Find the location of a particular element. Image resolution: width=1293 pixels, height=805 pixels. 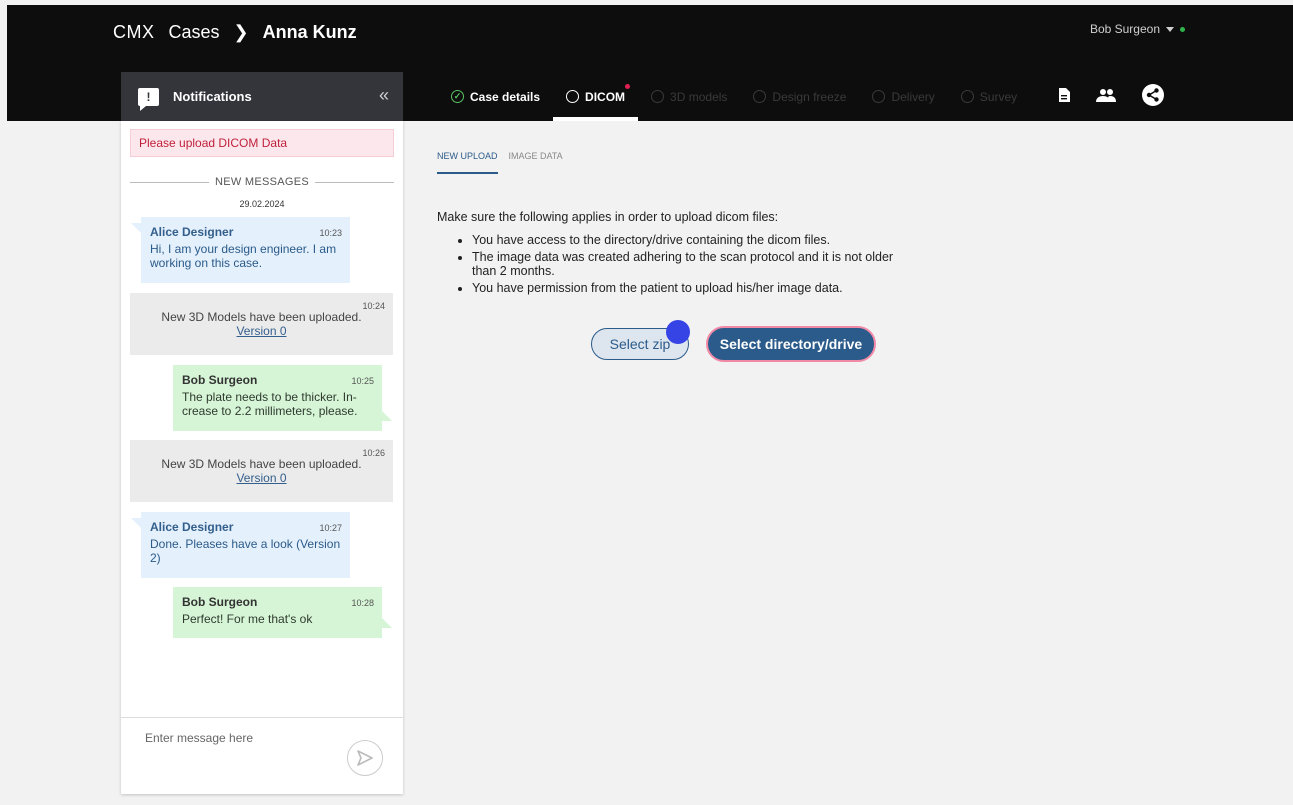

select-directory-button: Select directory/drive is located at coordinates (791, 344).